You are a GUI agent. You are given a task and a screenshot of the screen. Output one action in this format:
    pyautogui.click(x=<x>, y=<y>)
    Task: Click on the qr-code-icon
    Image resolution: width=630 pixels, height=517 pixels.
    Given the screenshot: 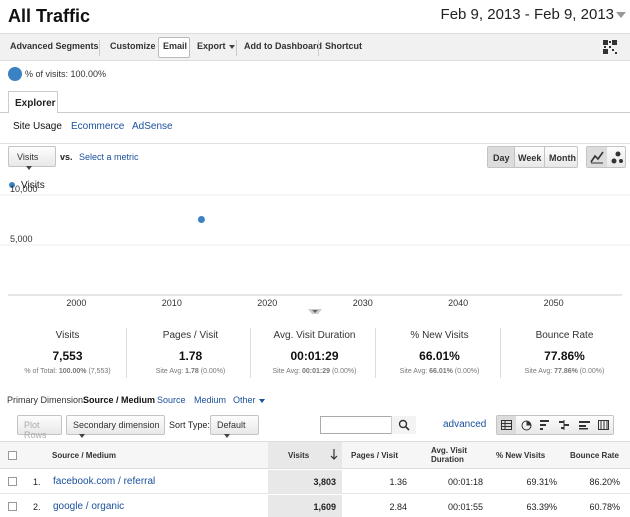 What is the action you would take?
    pyautogui.click(x=610, y=47)
    